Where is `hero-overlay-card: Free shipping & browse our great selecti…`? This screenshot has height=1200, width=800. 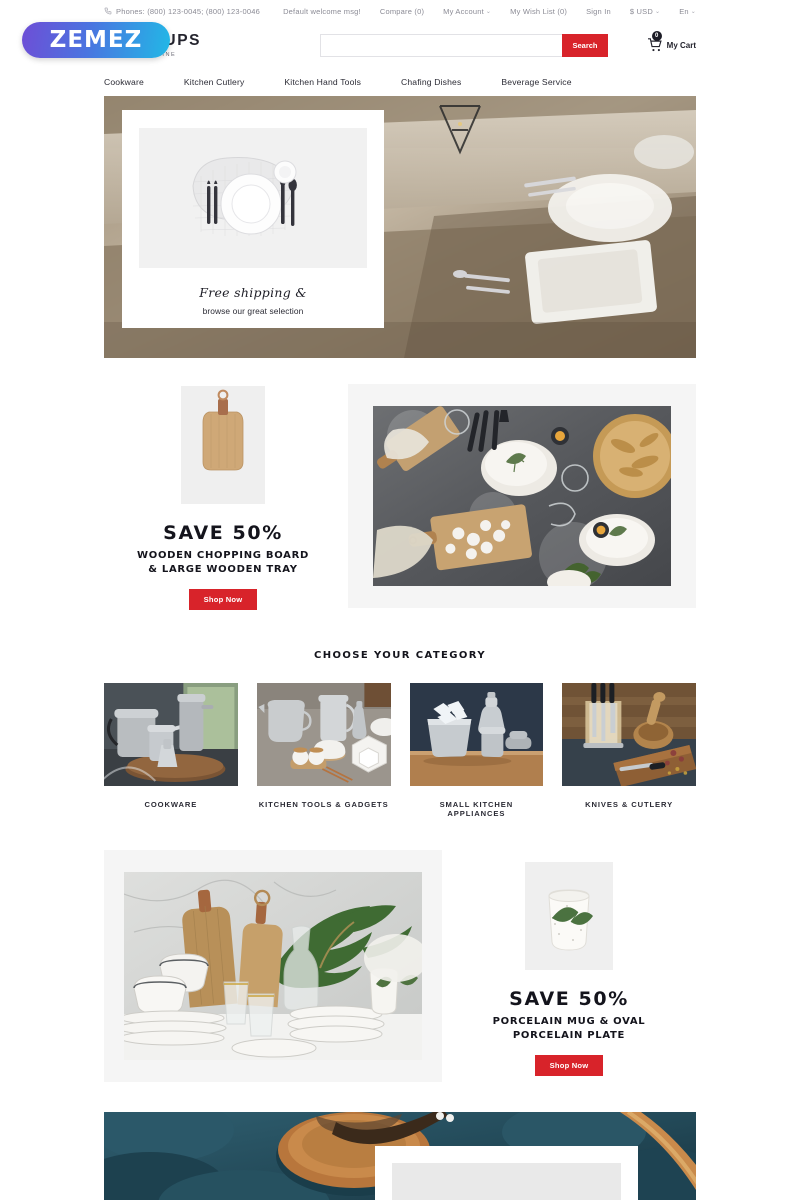 hero-overlay-card: Free shipping & browse our great selecti… is located at coordinates (253, 219).